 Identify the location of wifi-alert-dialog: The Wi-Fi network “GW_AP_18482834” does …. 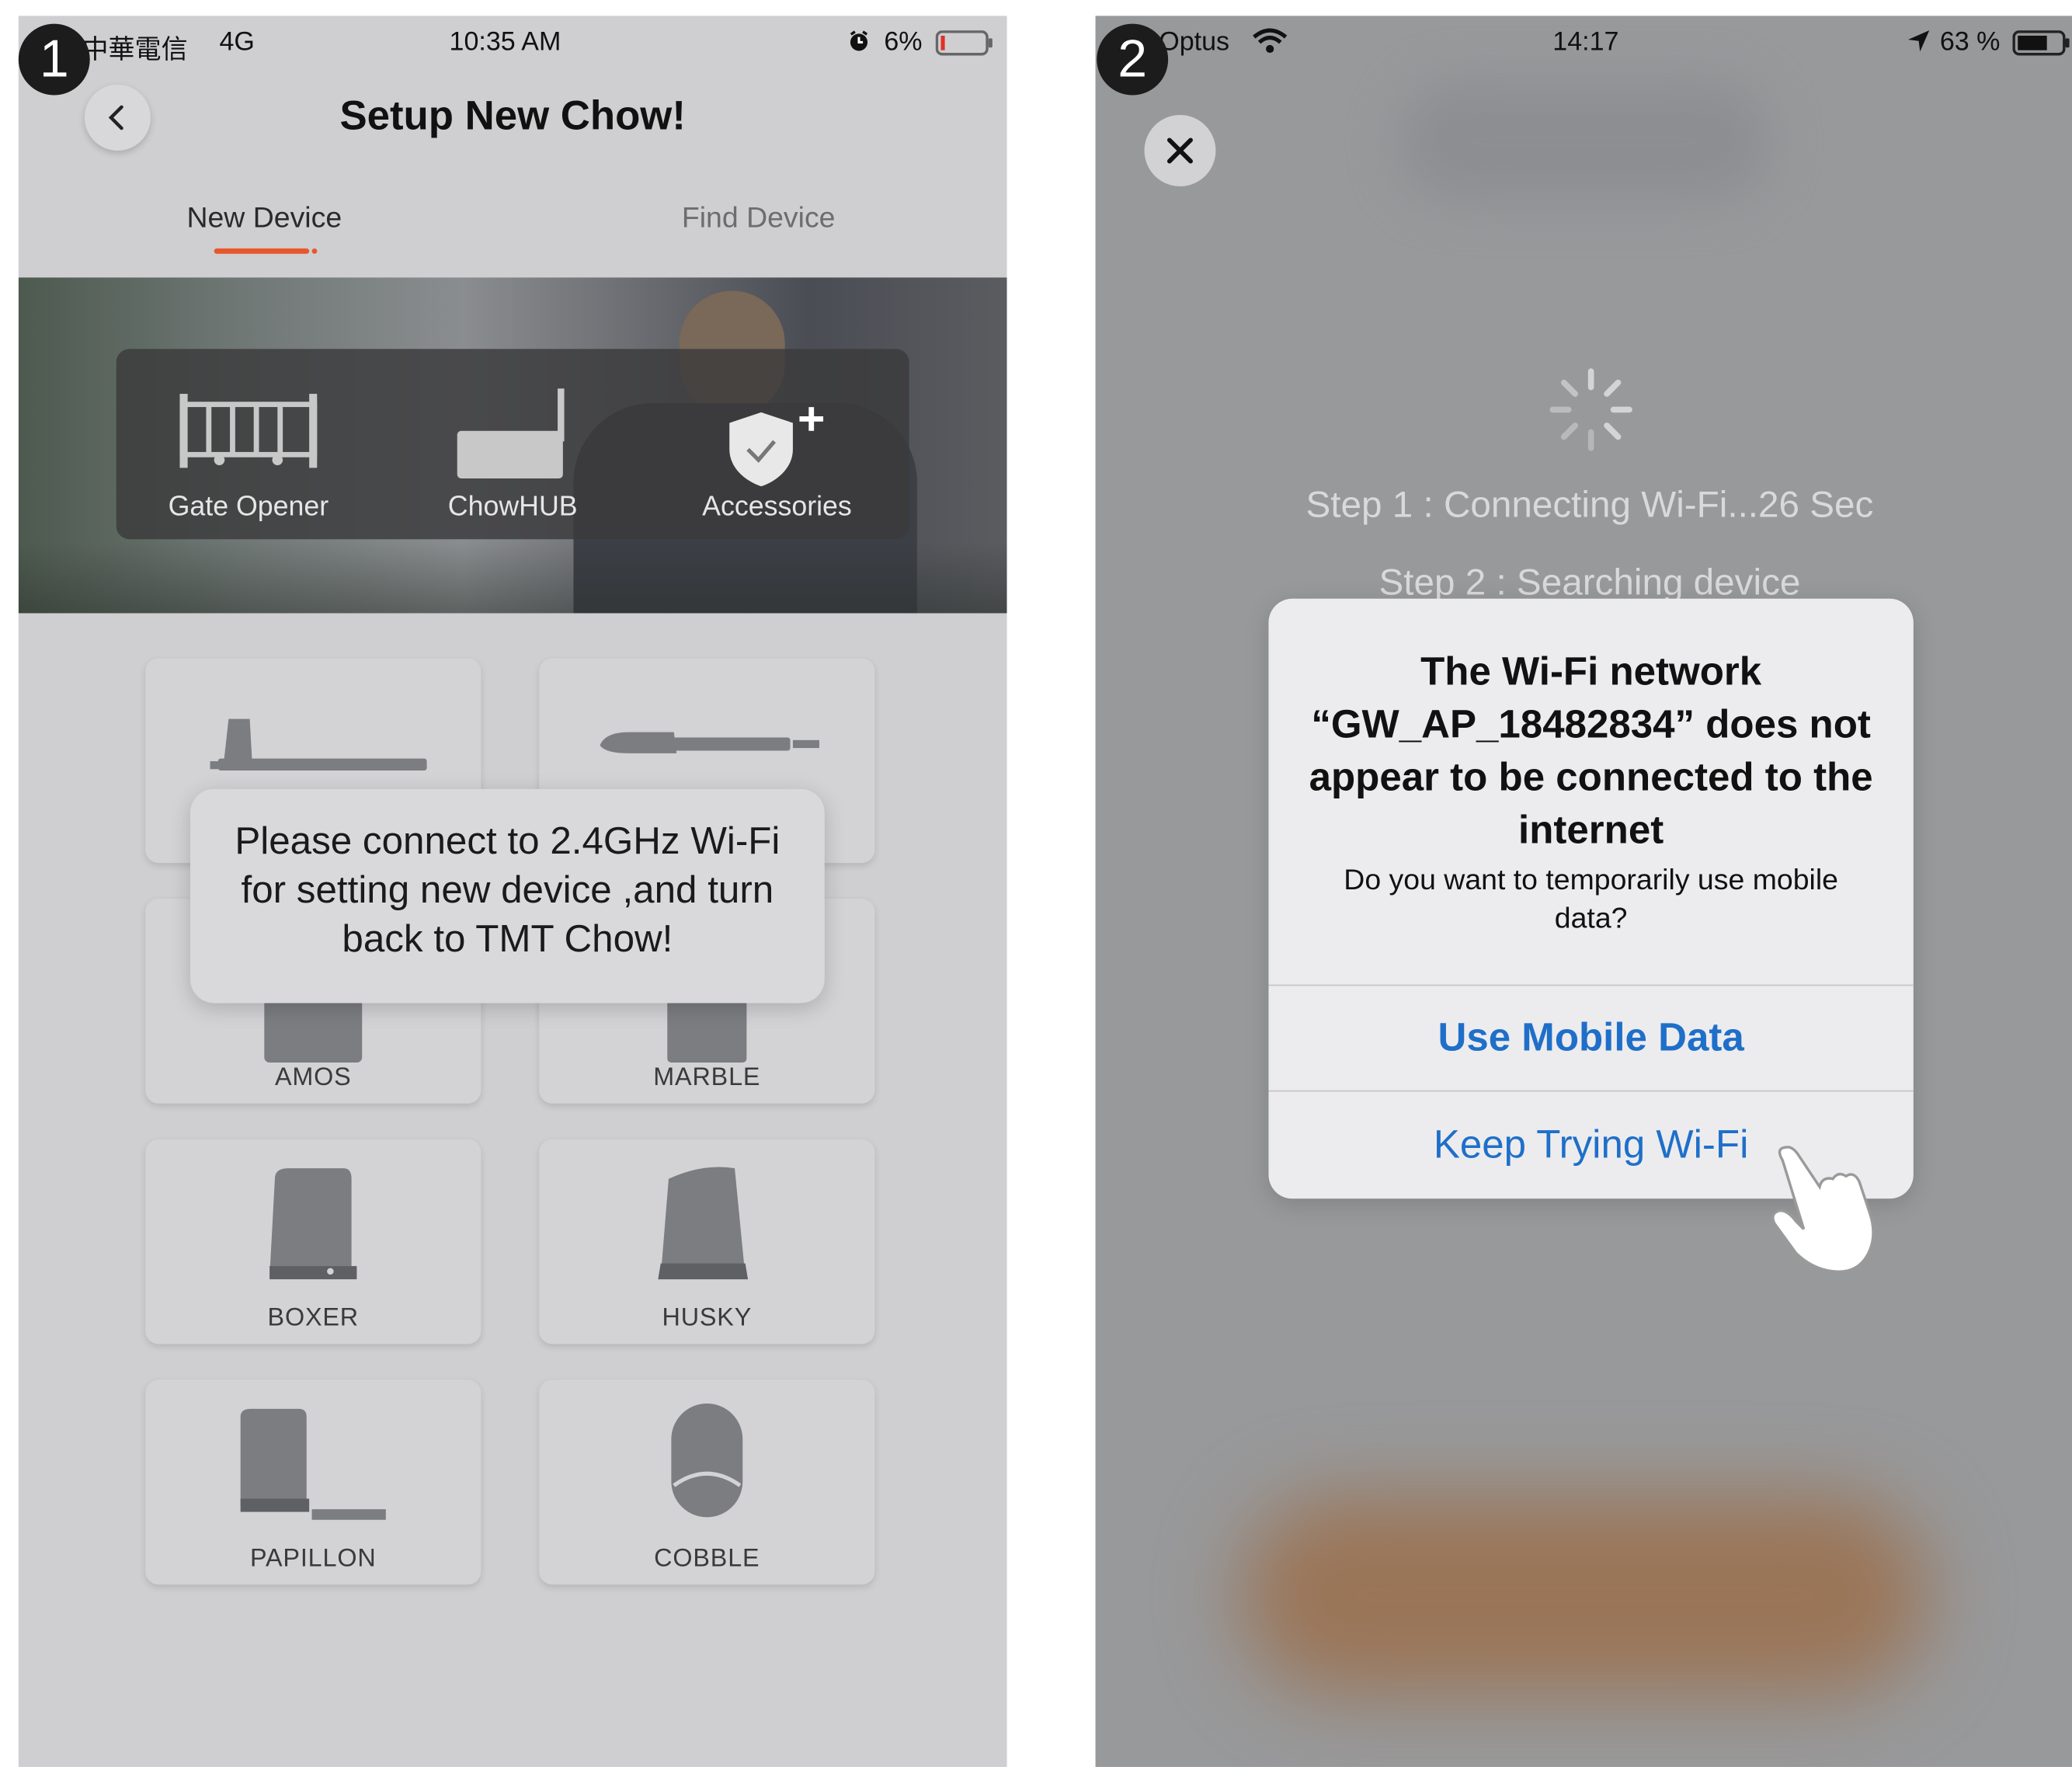
(1591, 899).